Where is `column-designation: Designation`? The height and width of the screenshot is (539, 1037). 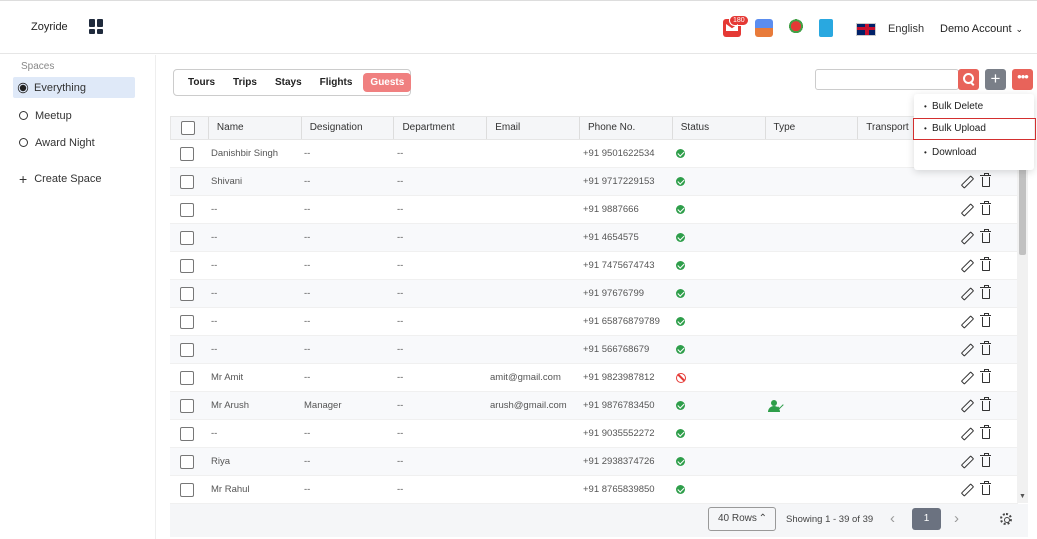 column-designation: Designation is located at coordinates (348, 128).